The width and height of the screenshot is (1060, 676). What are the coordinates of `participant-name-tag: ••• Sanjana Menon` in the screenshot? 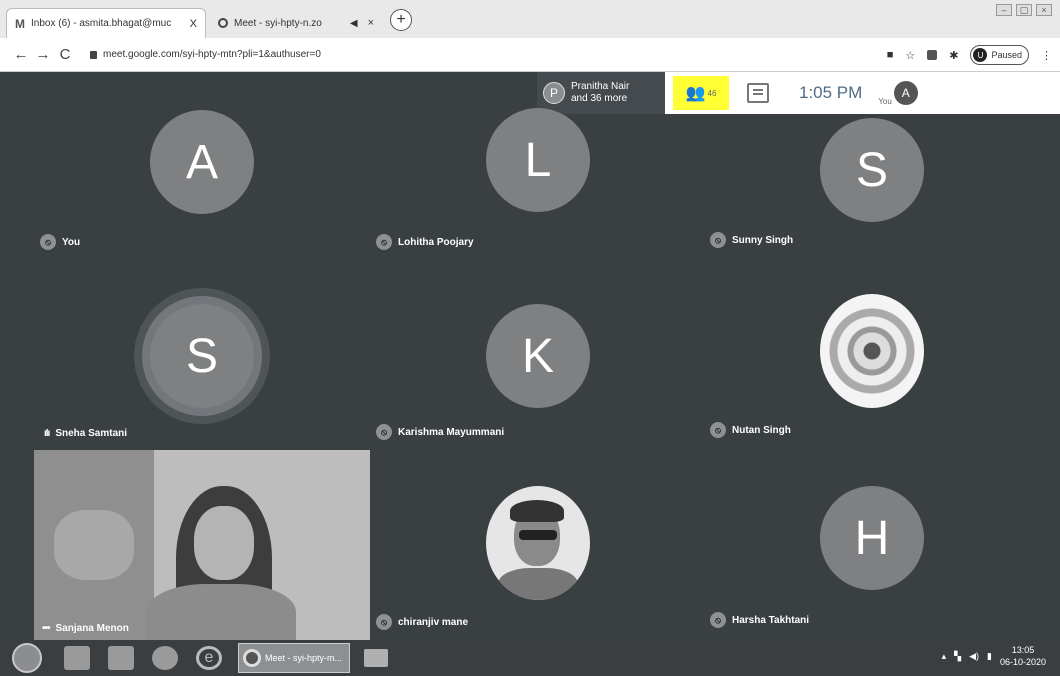 It's located at (85, 628).